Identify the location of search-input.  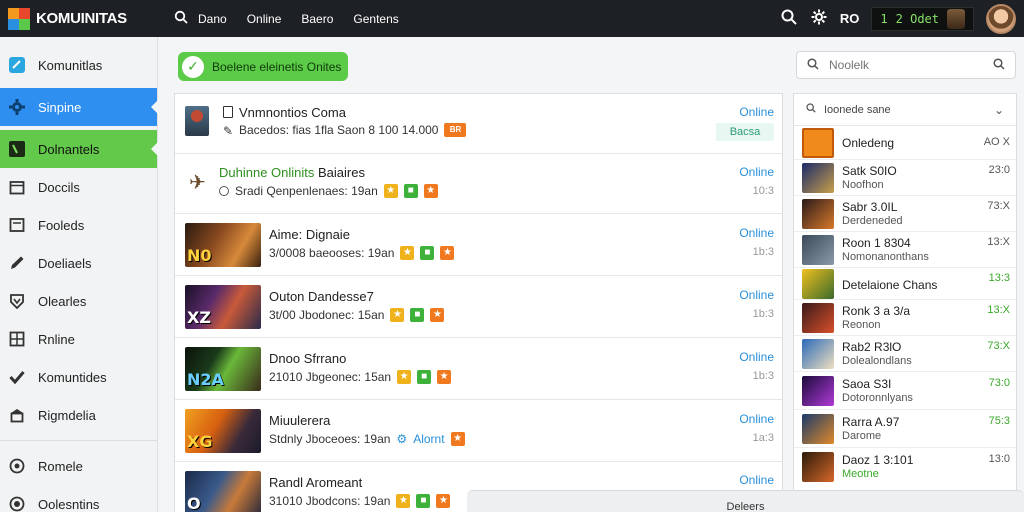
(906, 65).